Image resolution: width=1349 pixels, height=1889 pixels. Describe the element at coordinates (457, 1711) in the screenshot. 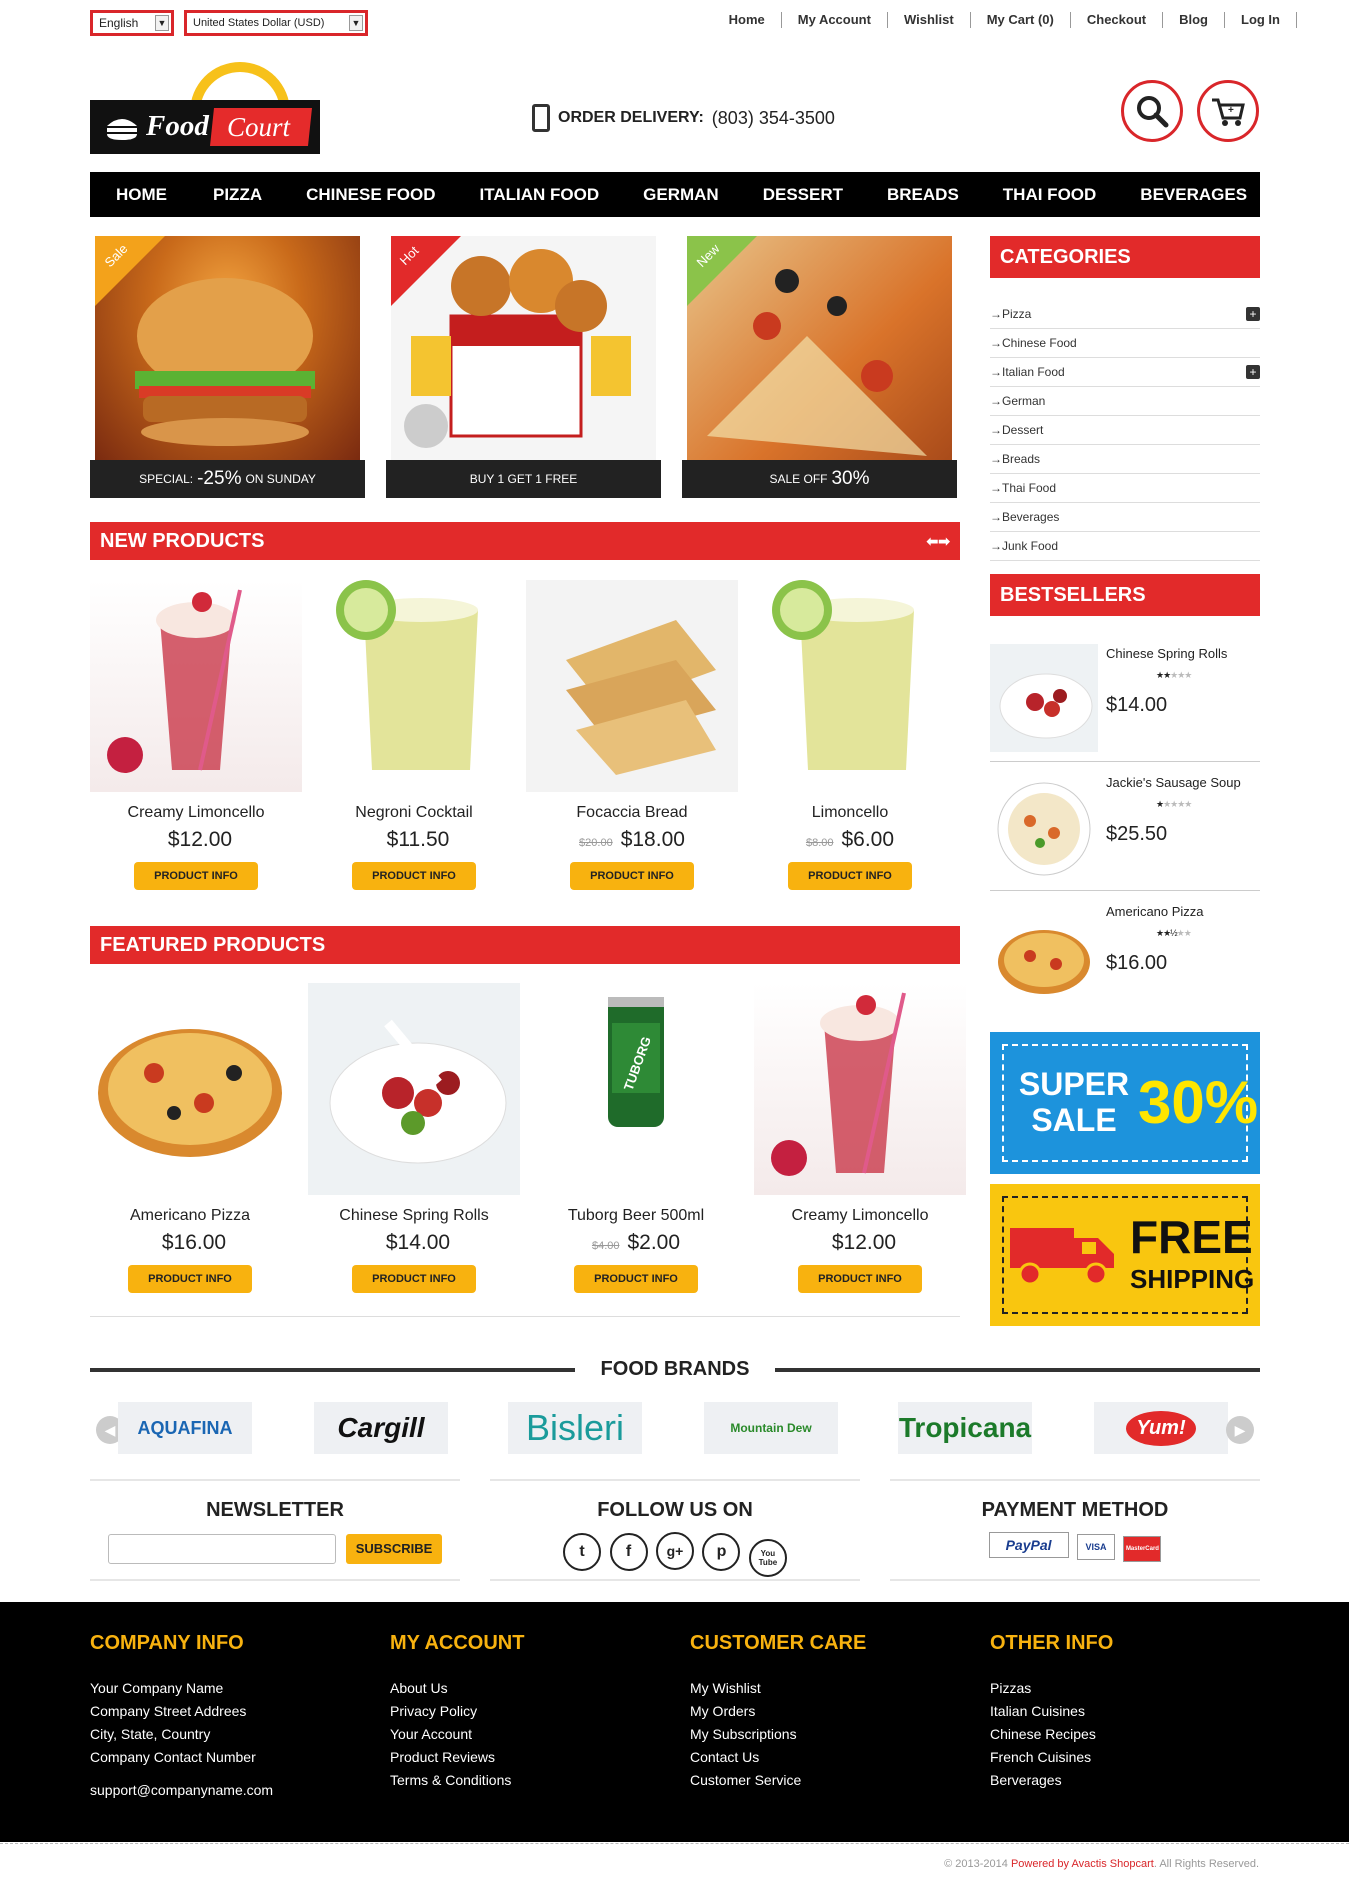

I see `footer-link: Privacy Policy` at that location.